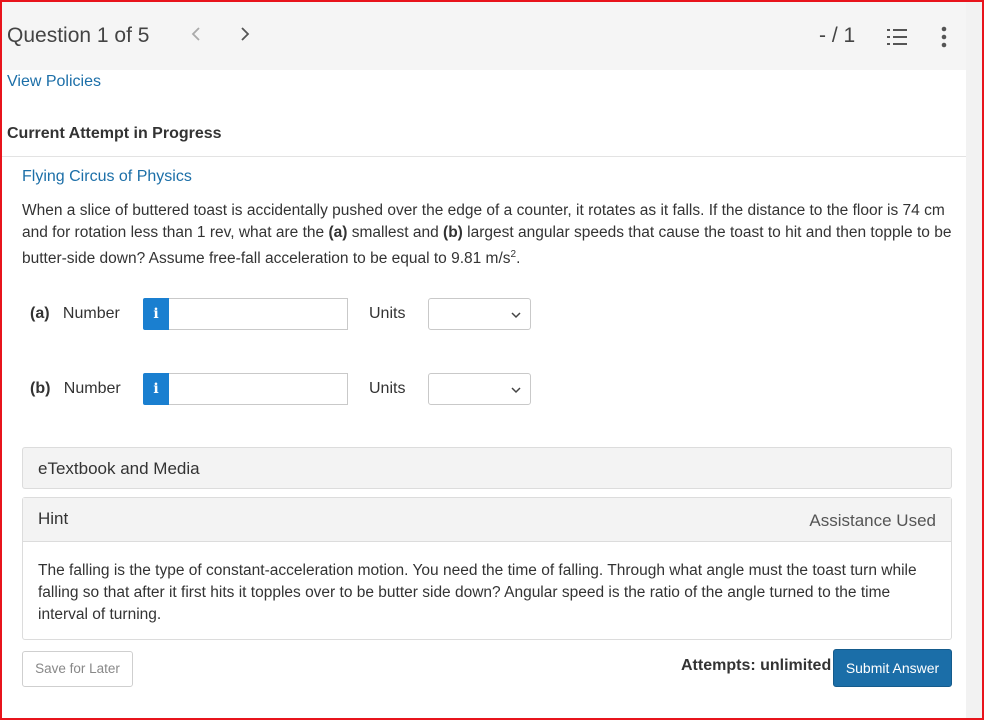 This screenshot has width=984, height=720. Describe the element at coordinates (974, 360) in the screenshot. I see `scroll-gutter` at that location.